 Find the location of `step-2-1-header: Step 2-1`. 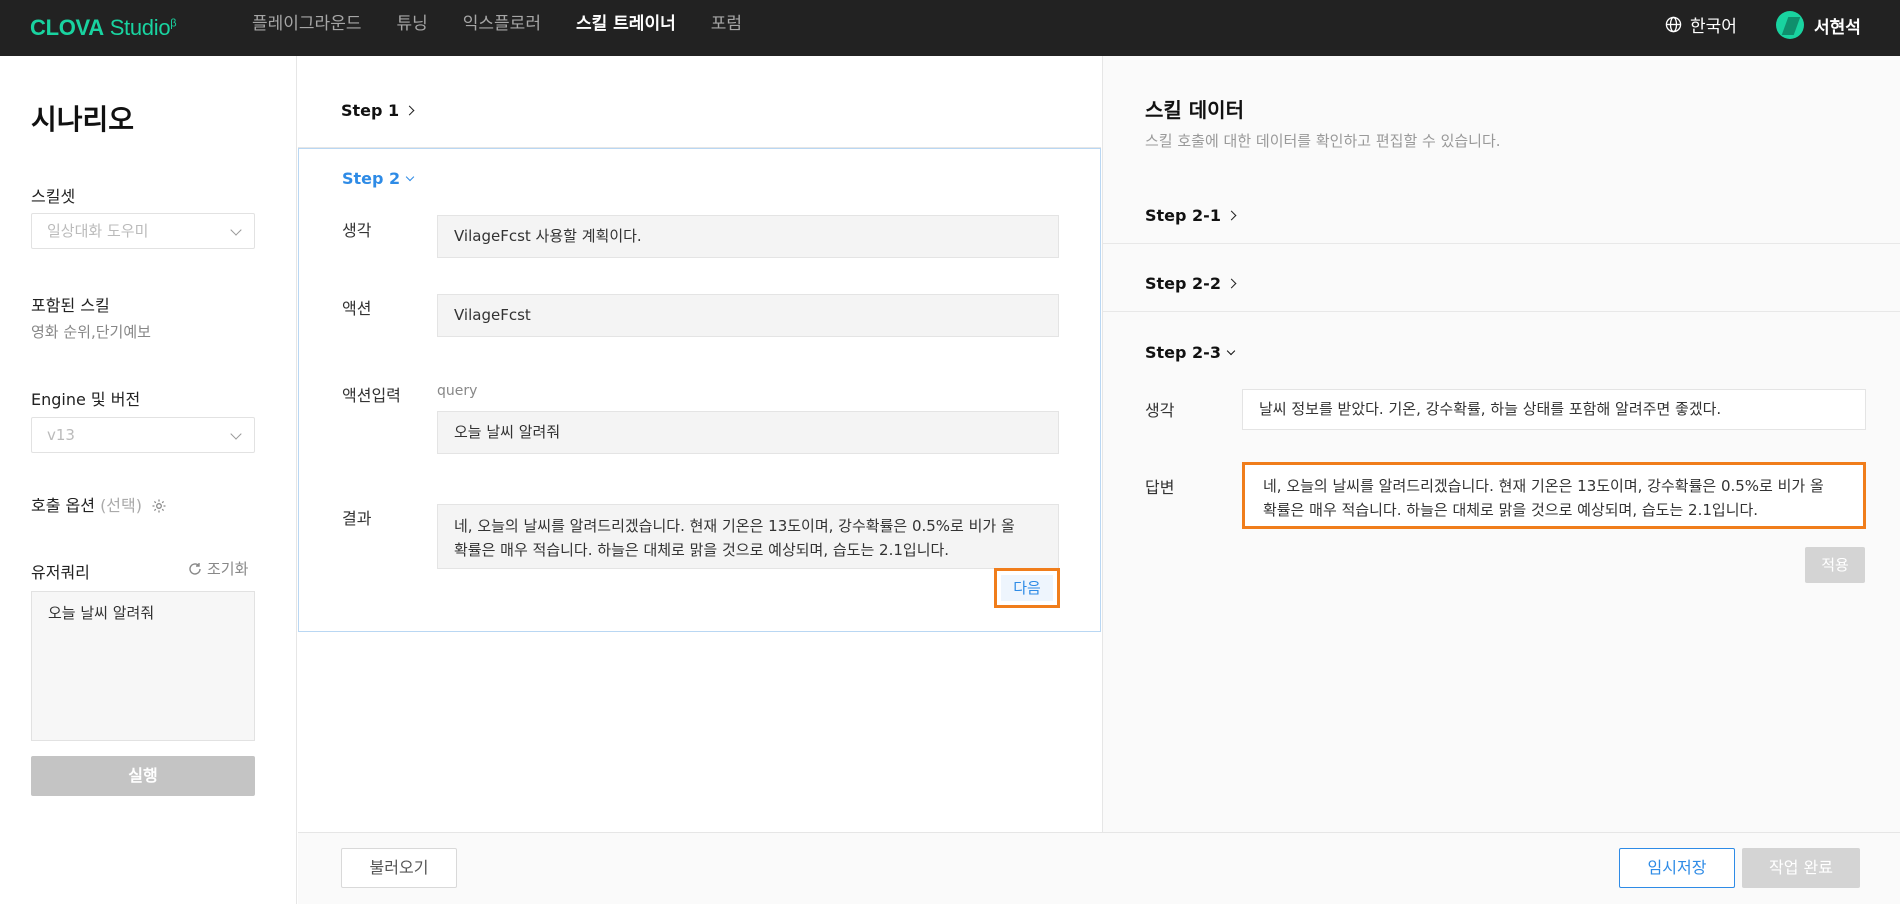

step-2-1-header: Step 2-1 is located at coordinates (1191, 215).